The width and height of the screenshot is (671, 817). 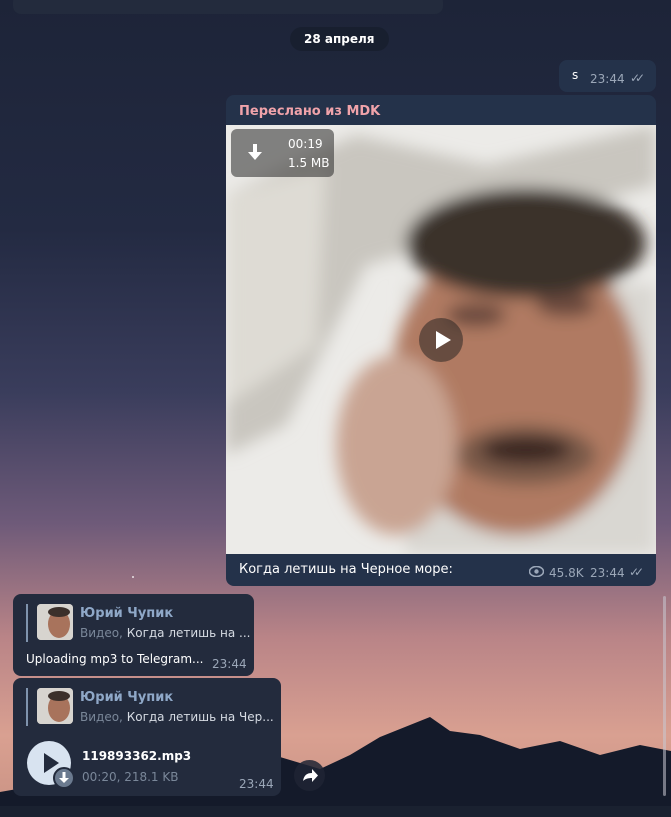 What do you see at coordinates (51, 765) in the screenshot?
I see `audio-play-button` at bounding box center [51, 765].